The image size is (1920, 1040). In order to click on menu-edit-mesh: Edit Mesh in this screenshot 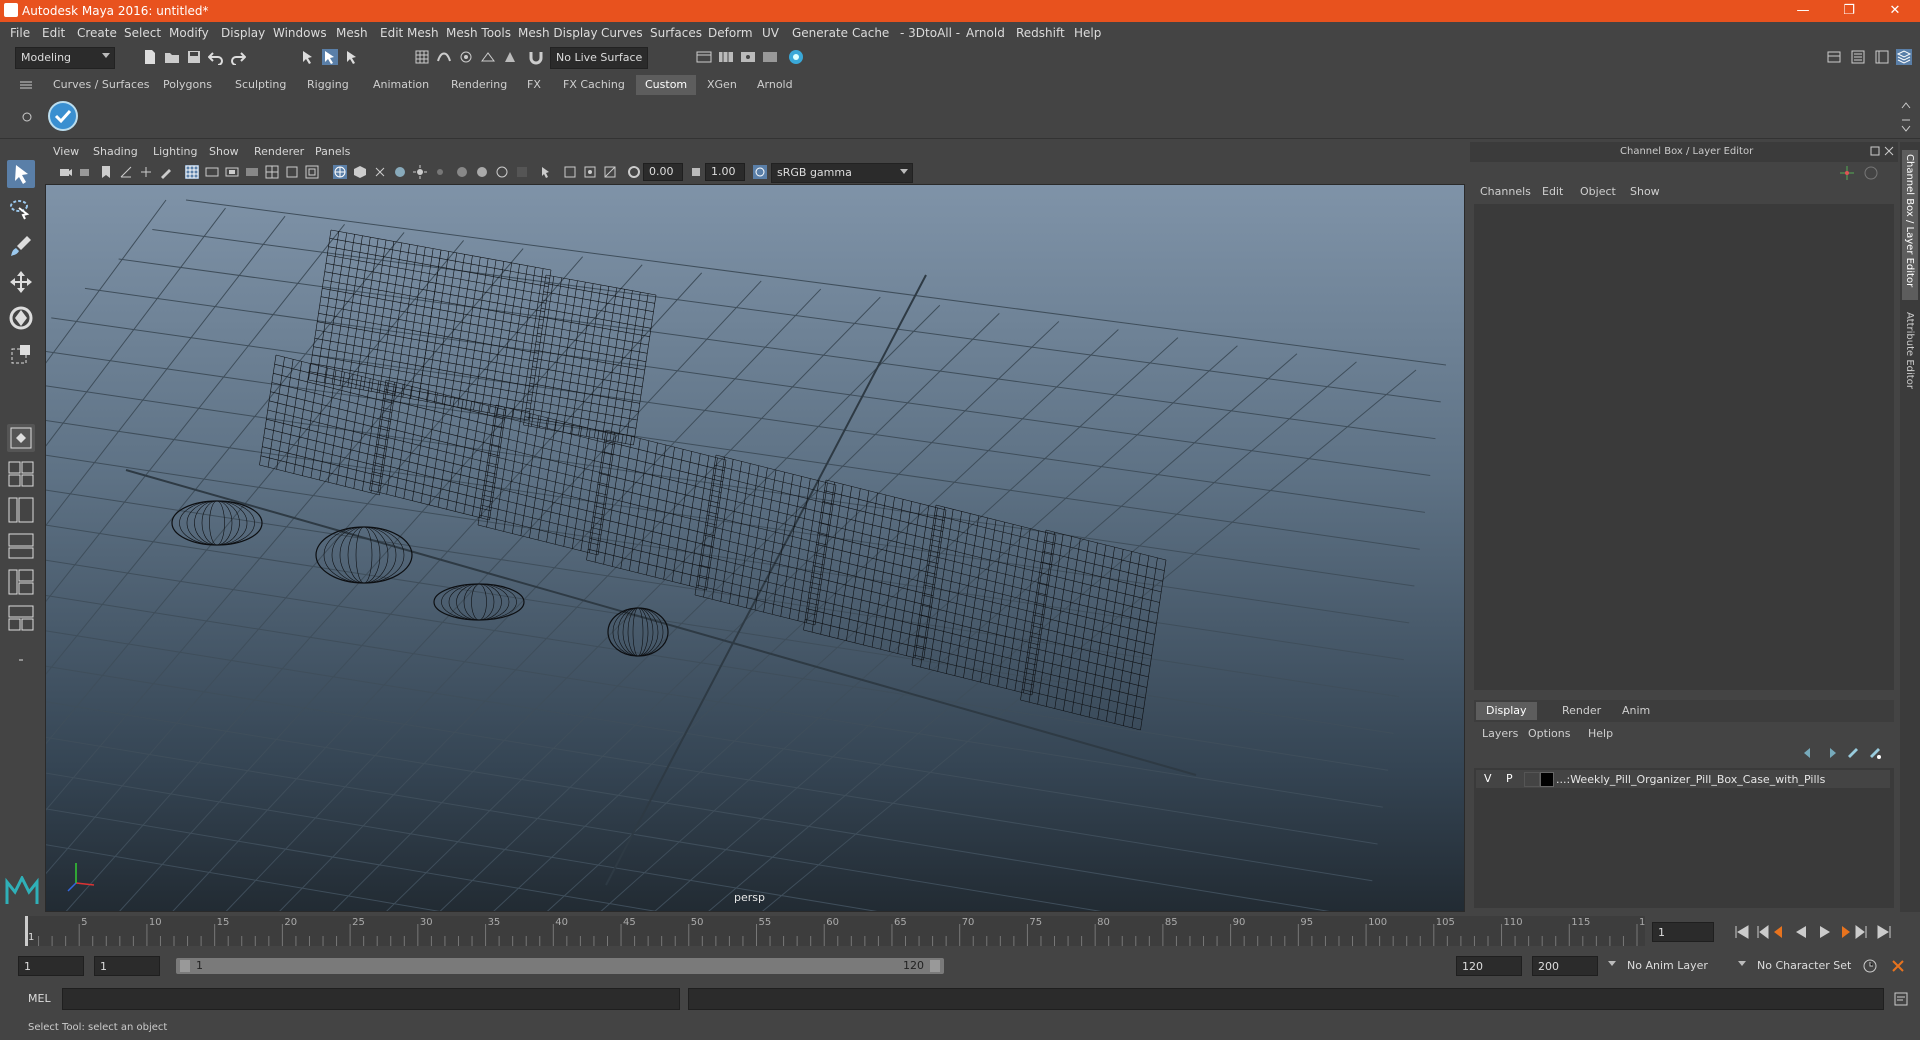, I will do `click(409, 33)`.